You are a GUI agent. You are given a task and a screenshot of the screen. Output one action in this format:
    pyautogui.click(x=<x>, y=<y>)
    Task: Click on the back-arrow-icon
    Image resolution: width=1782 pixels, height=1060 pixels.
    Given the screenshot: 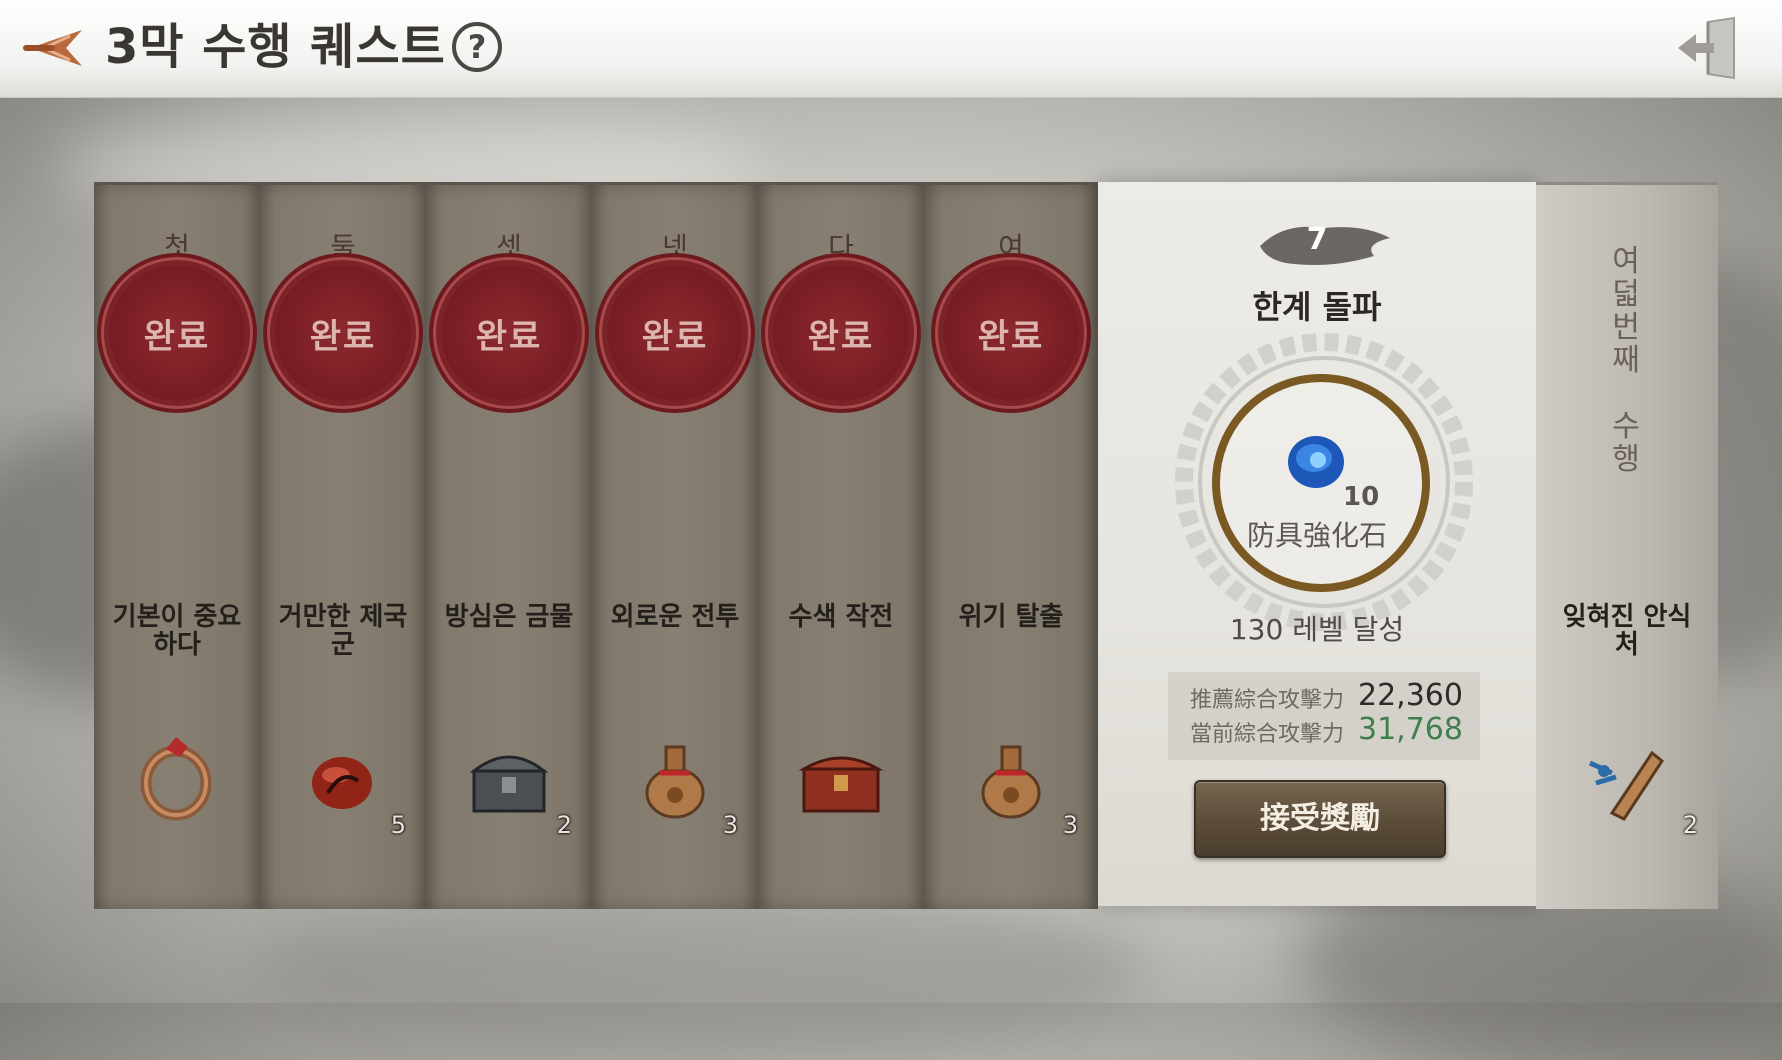 What is the action you would take?
    pyautogui.click(x=51, y=48)
    